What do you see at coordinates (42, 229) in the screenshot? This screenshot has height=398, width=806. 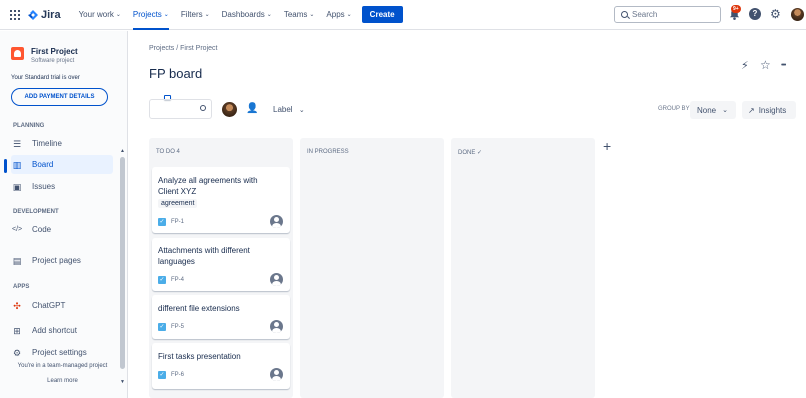 I see `sidebar-item-label: Code` at bounding box center [42, 229].